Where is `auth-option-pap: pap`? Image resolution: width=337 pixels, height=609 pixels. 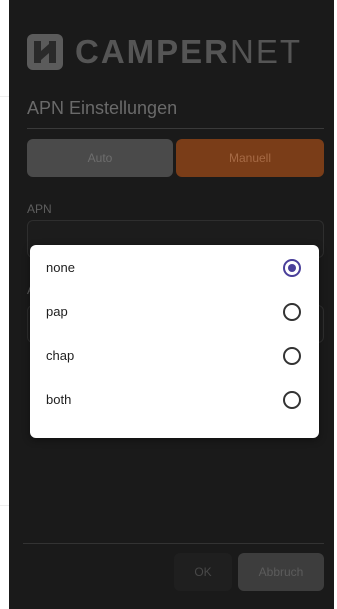
auth-option-pap: pap is located at coordinates (174, 312).